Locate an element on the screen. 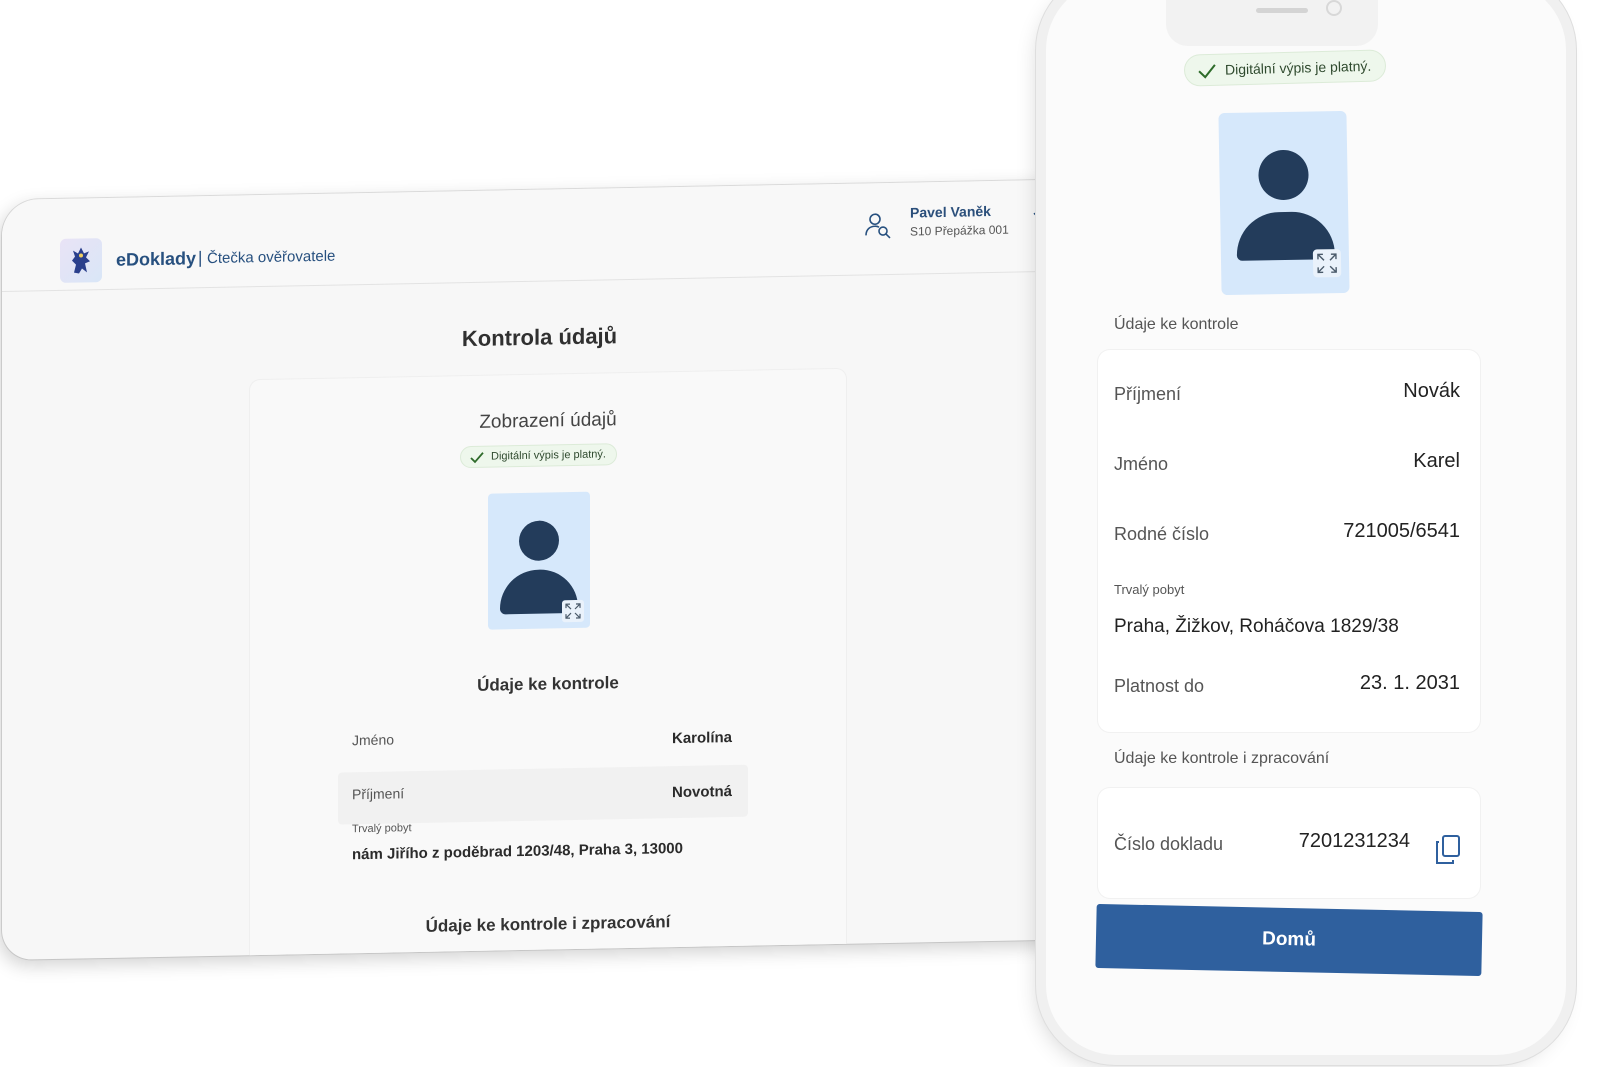  field-row-doc-number: Číslo dokladu 7201231234 is located at coordinates (1262, 846).